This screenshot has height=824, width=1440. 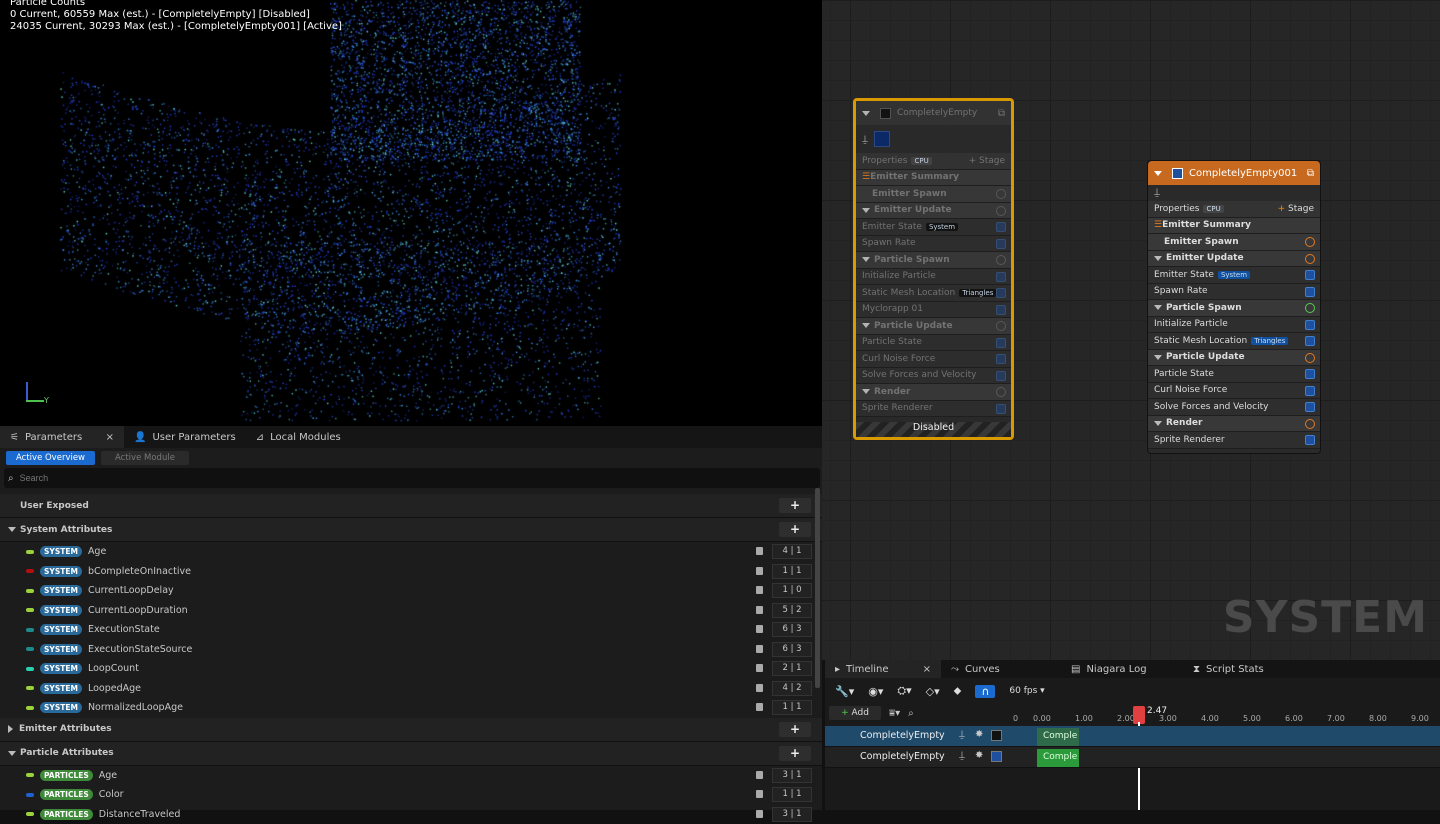 What do you see at coordinates (298, 437) in the screenshot?
I see `tab-local-modules: ⊿Local Modules` at bounding box center [298, 437].